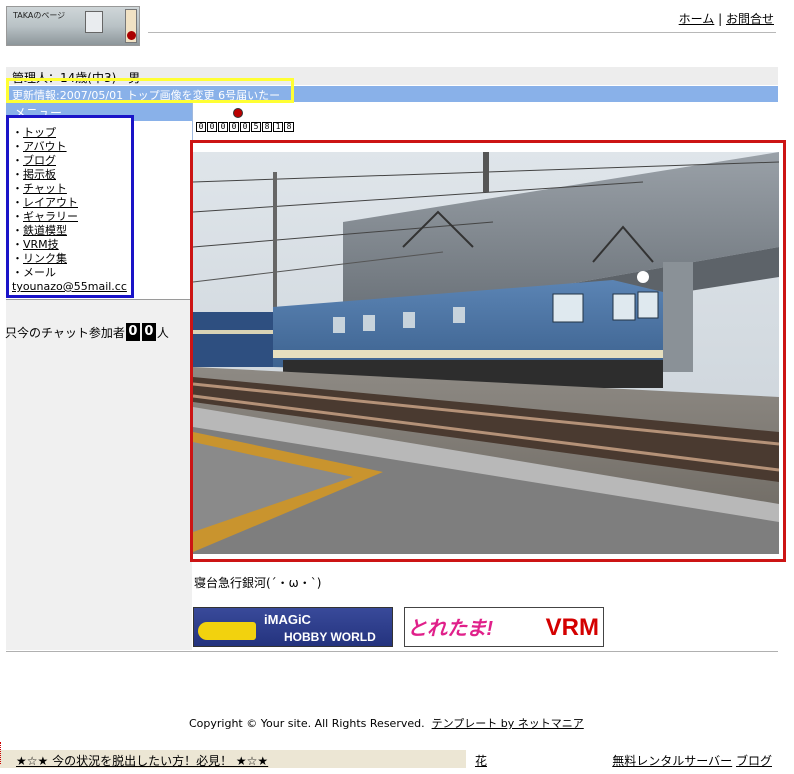 Image resolution: width=794 pixels, height=774 pixels. I want to click on chat-prefix: 只今のチャット参加者, so click(65, 332).